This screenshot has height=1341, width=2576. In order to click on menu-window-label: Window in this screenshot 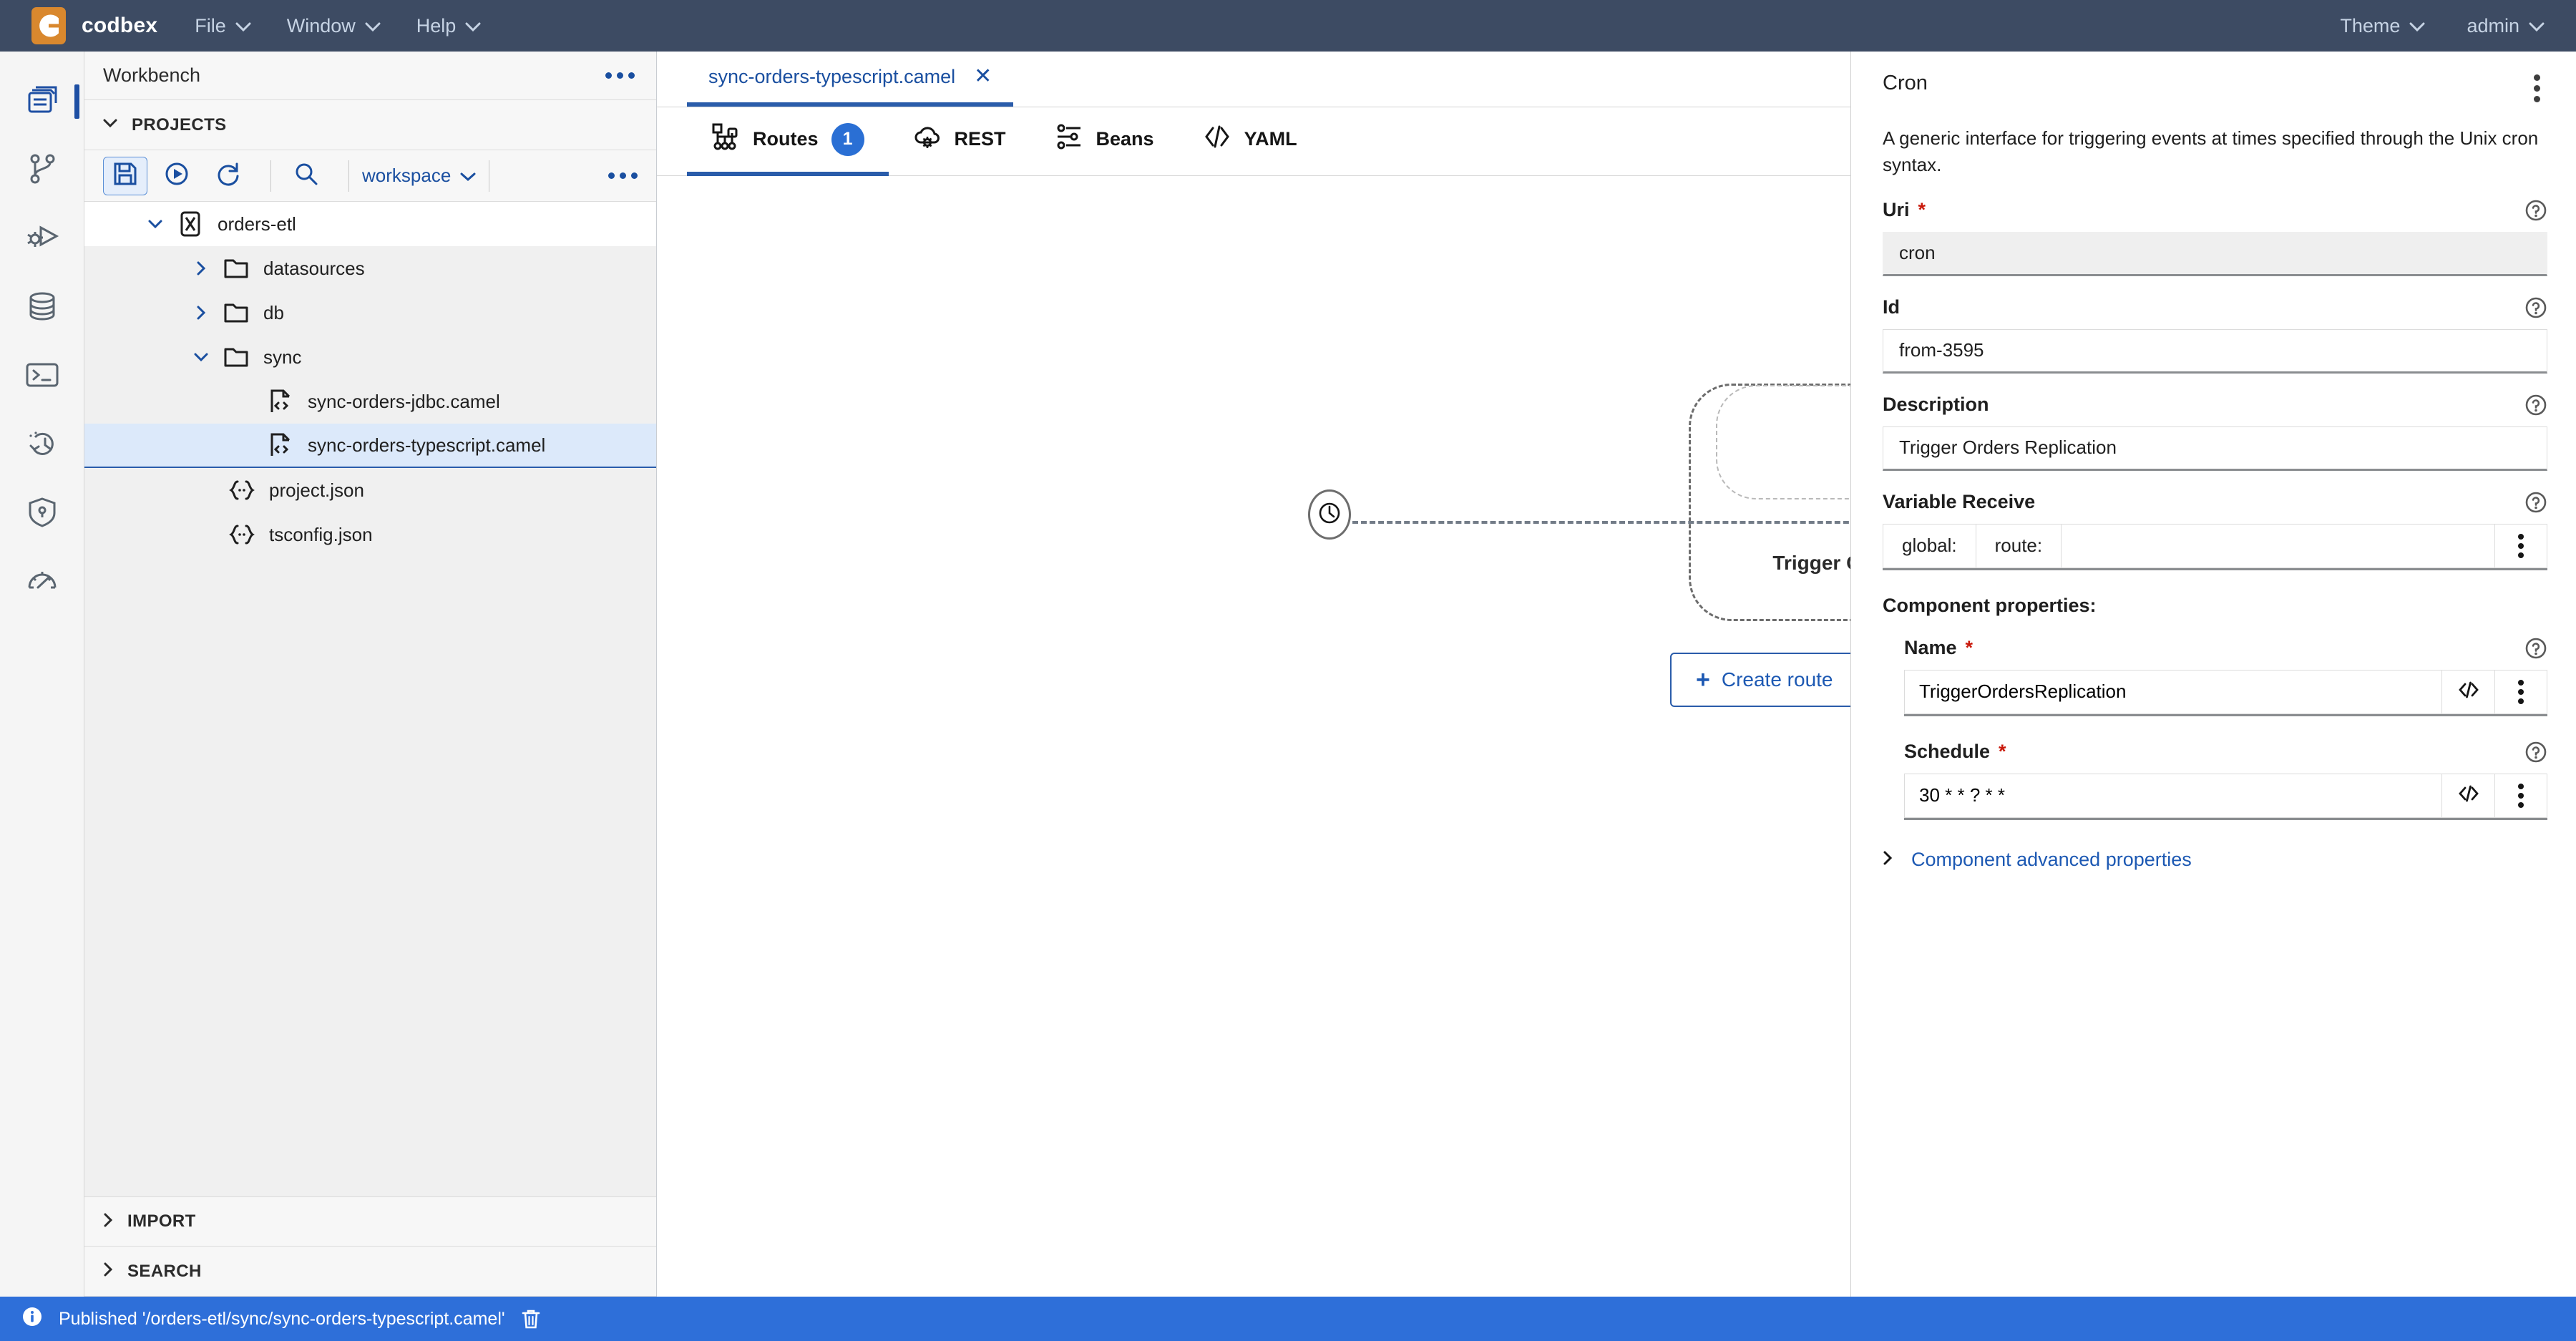, I will do `click(321, 25)`.